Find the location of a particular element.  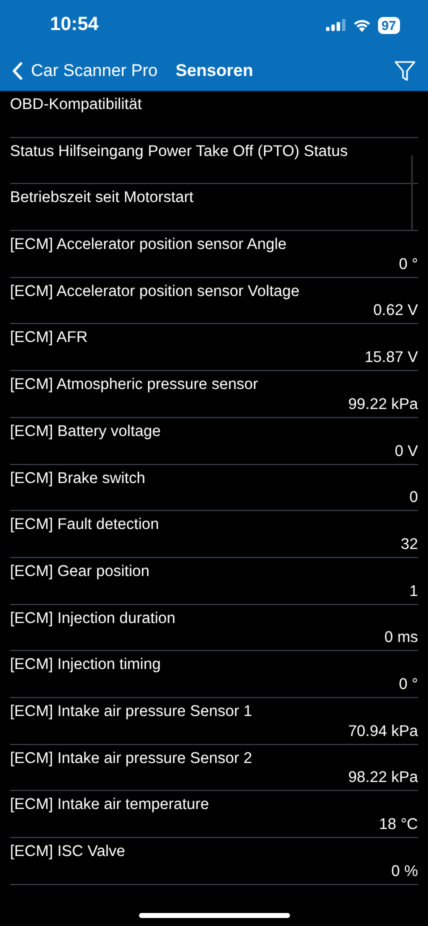

sensor-value: 15.87 V is located at coordinates (391, 358).